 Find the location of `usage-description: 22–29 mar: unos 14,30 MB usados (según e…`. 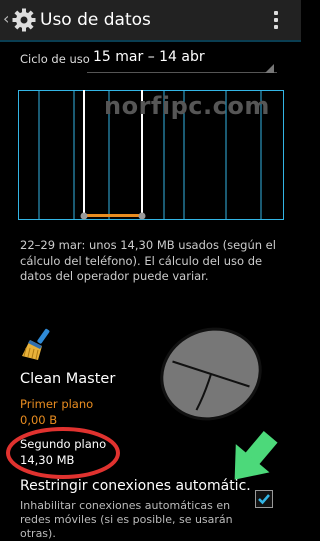

usage-description: 22–29 mar: unos 14,30 MB usados (según e… is located at coordinates (148, 260).